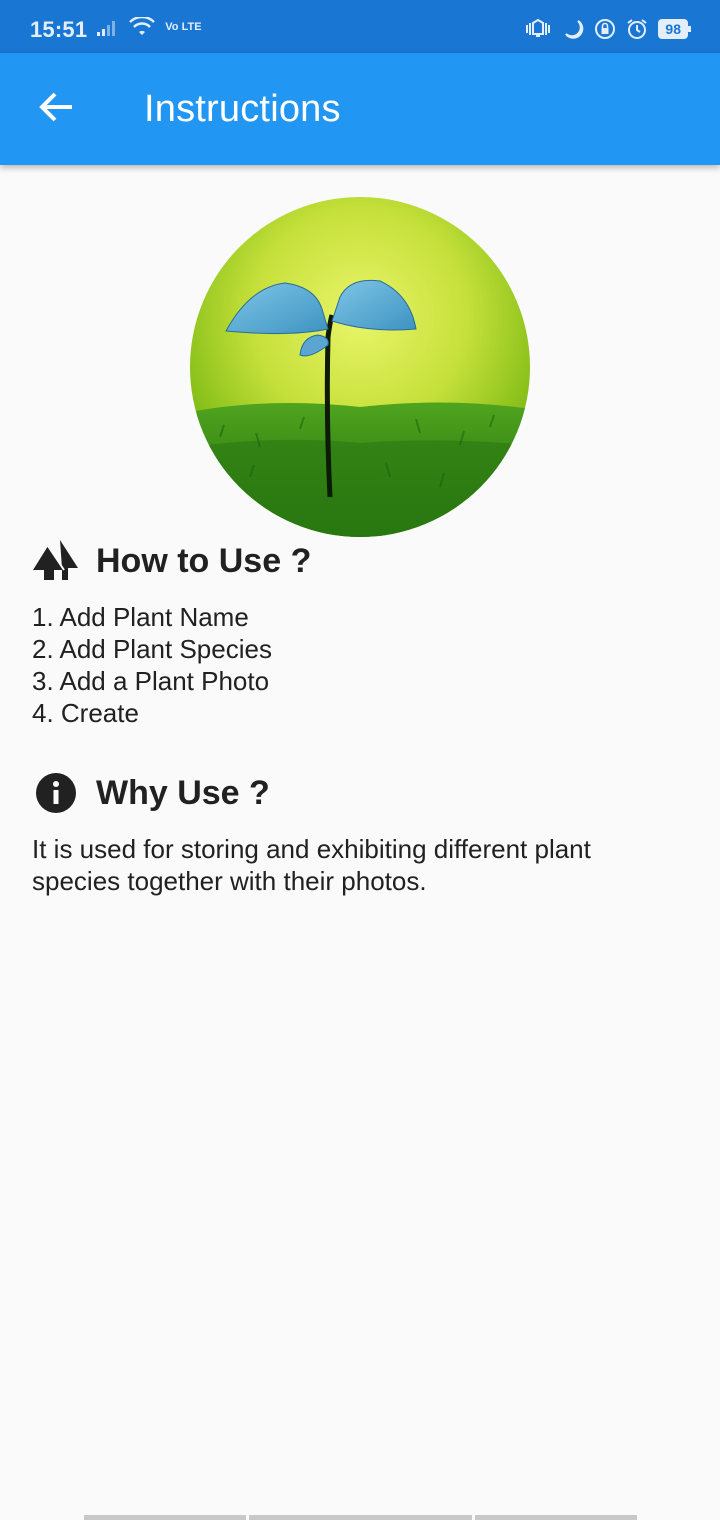  What do you see at coordinates (59, 29) in the screenshot?
I see `status-time: 15:51` at bounding box center [59, 29].